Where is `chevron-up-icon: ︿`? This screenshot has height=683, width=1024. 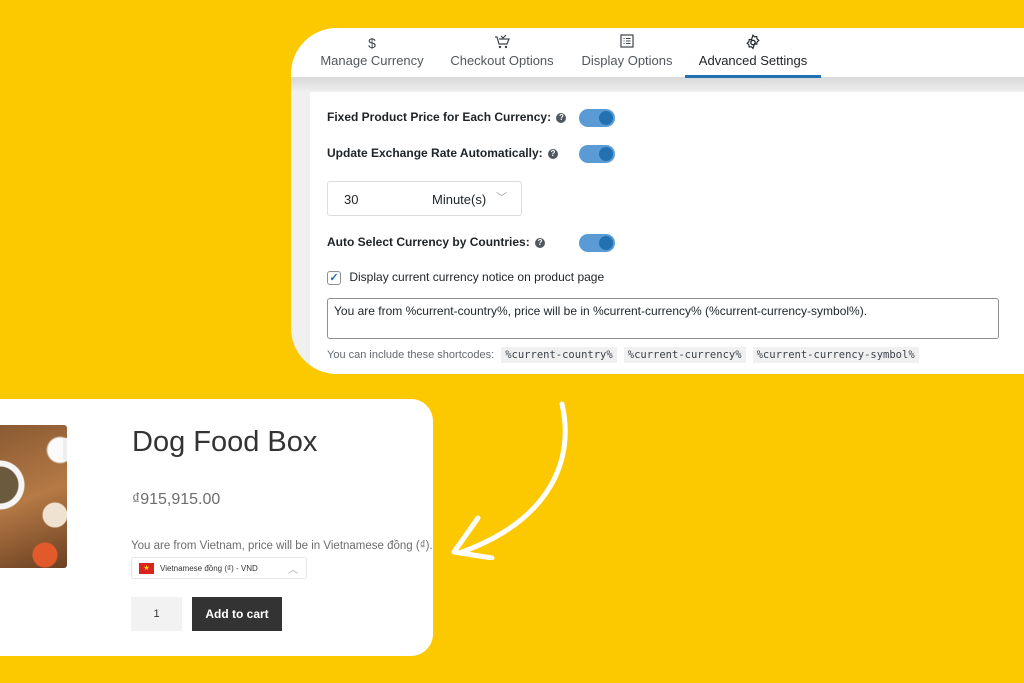
chevron-up-icon: ︿ is located at coordinates (293, 570).